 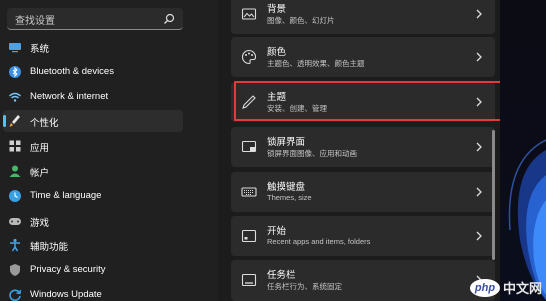 What do you see at coordinates (169, 19) in the screenshot?
I see `search-icon` at bounding box center [169, 19].